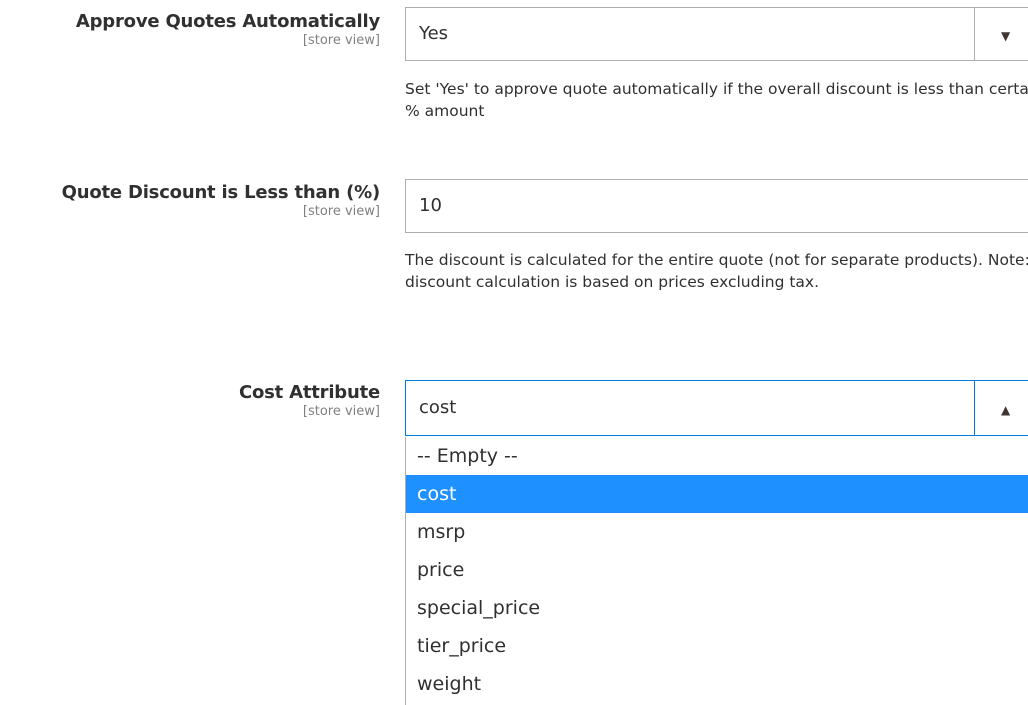 The height and width of the screenshot is (705, 1028). I want to click on dropdown-option-msrp: msrp, so click(717, 532).